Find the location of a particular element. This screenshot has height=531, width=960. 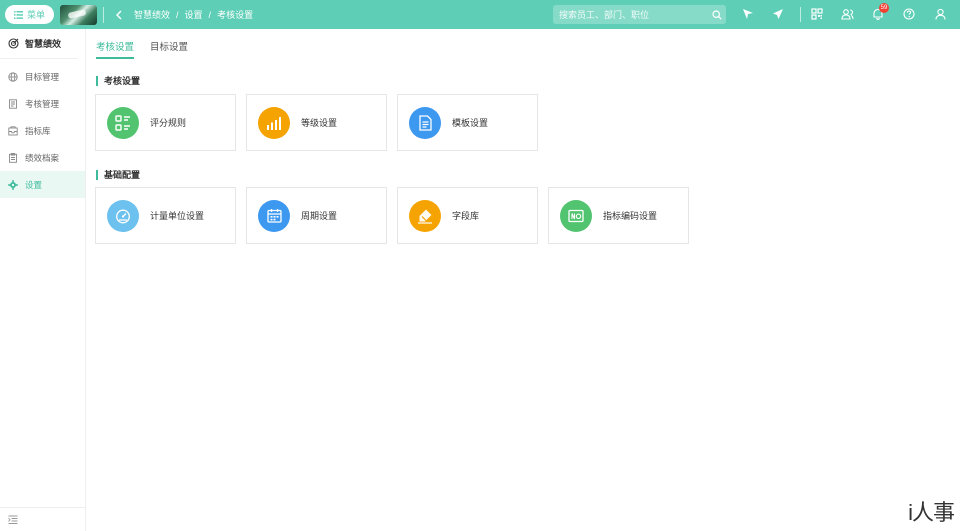

breadcrumb-item: 智慧绩效 is located at coordinates (152, 14).